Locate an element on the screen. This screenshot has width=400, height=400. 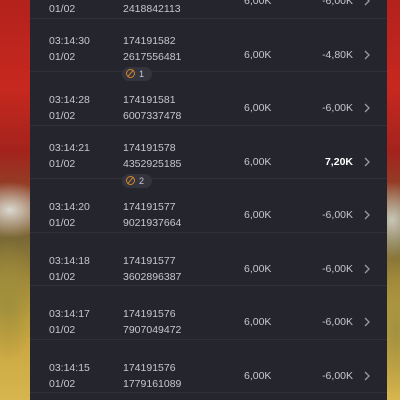
round-id-line1: 174191578 is located at coordinates (149, 147).